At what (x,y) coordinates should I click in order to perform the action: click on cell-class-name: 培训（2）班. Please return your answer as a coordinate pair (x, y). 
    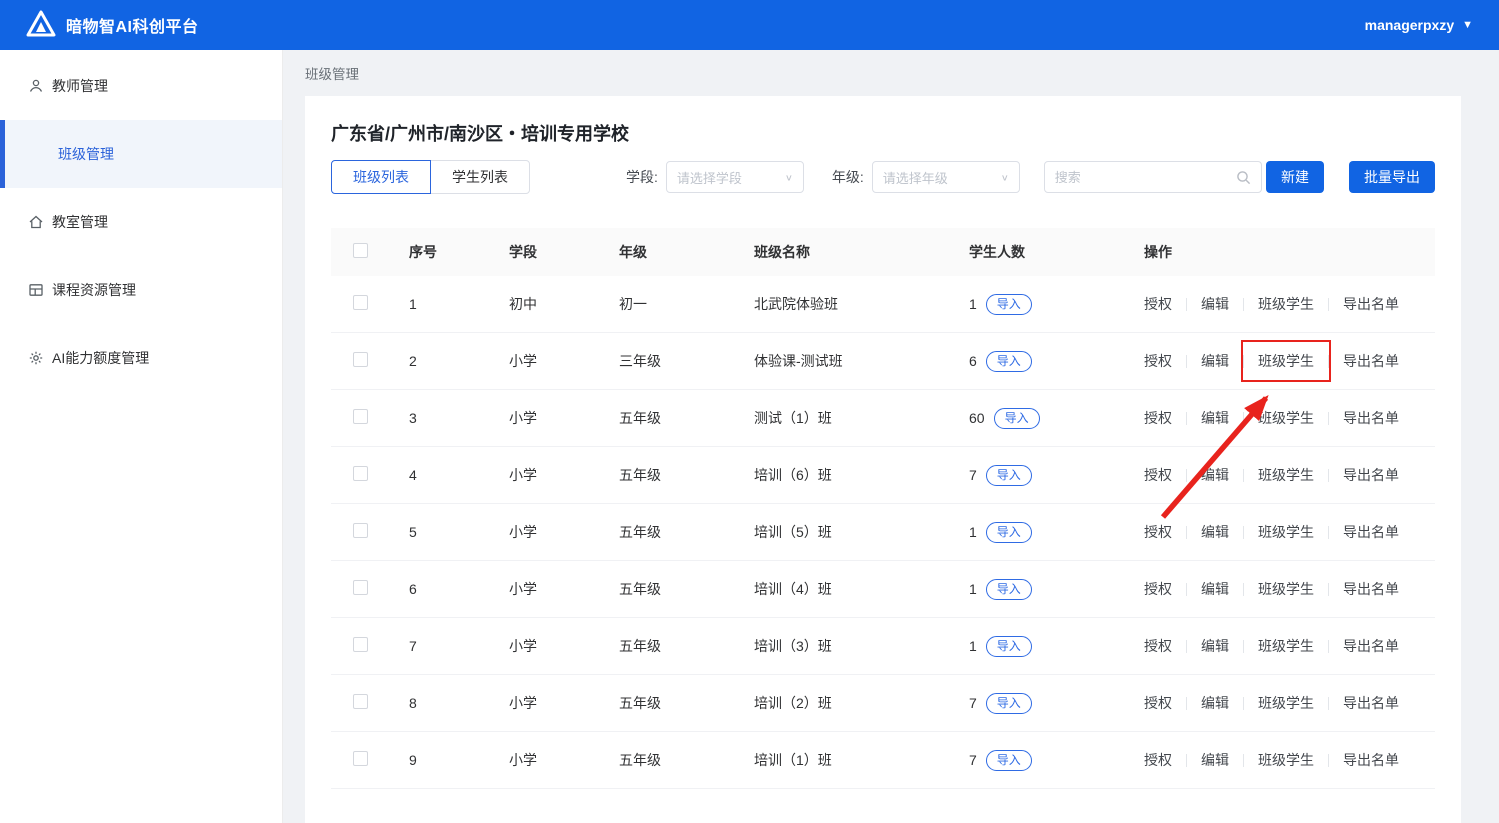
    Looking at the image, I should click on (793, 703).